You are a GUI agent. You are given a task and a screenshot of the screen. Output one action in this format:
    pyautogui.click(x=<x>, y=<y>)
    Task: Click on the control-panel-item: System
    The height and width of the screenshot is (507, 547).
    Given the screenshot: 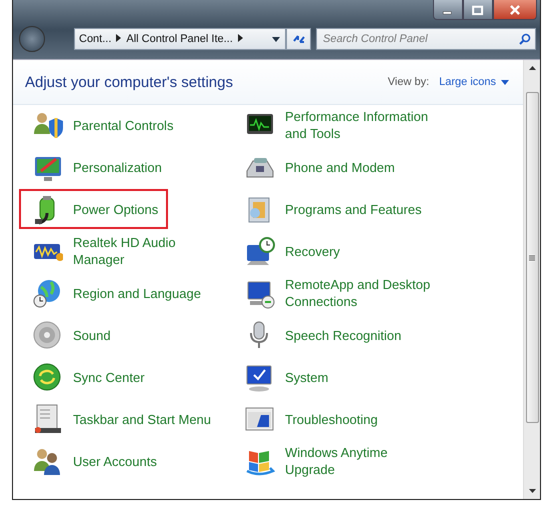 What is the action you would take?
    pyautogui.click(x=284, y=377)
    